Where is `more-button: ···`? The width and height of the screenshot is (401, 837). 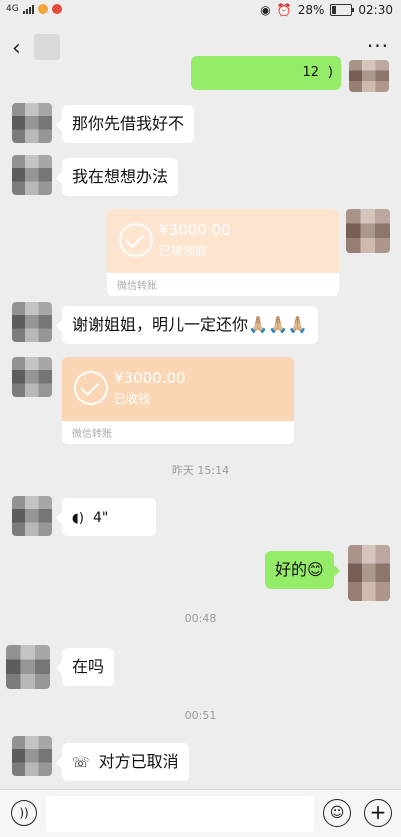
more-button: ··· is located at coordinates (378, 46).